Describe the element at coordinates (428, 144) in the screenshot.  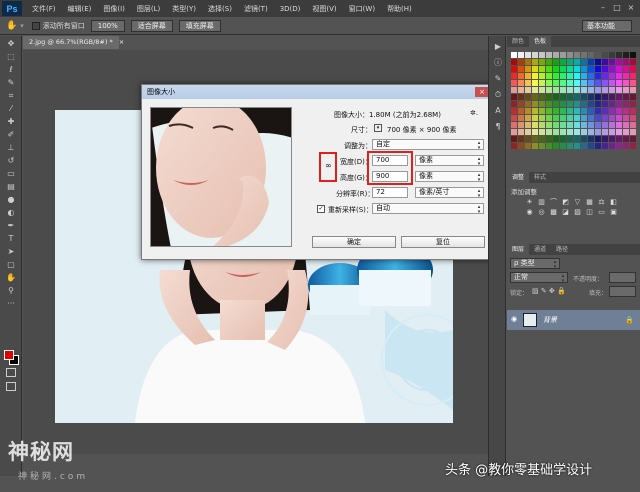
I see `fit-to-select: 自定` at that location.